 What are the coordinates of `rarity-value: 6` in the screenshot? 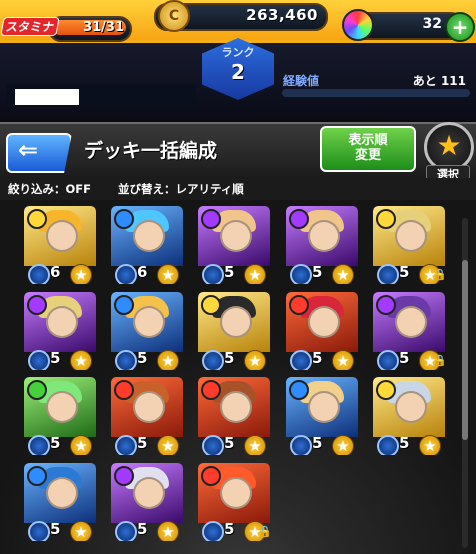 It's located at (55, 272).